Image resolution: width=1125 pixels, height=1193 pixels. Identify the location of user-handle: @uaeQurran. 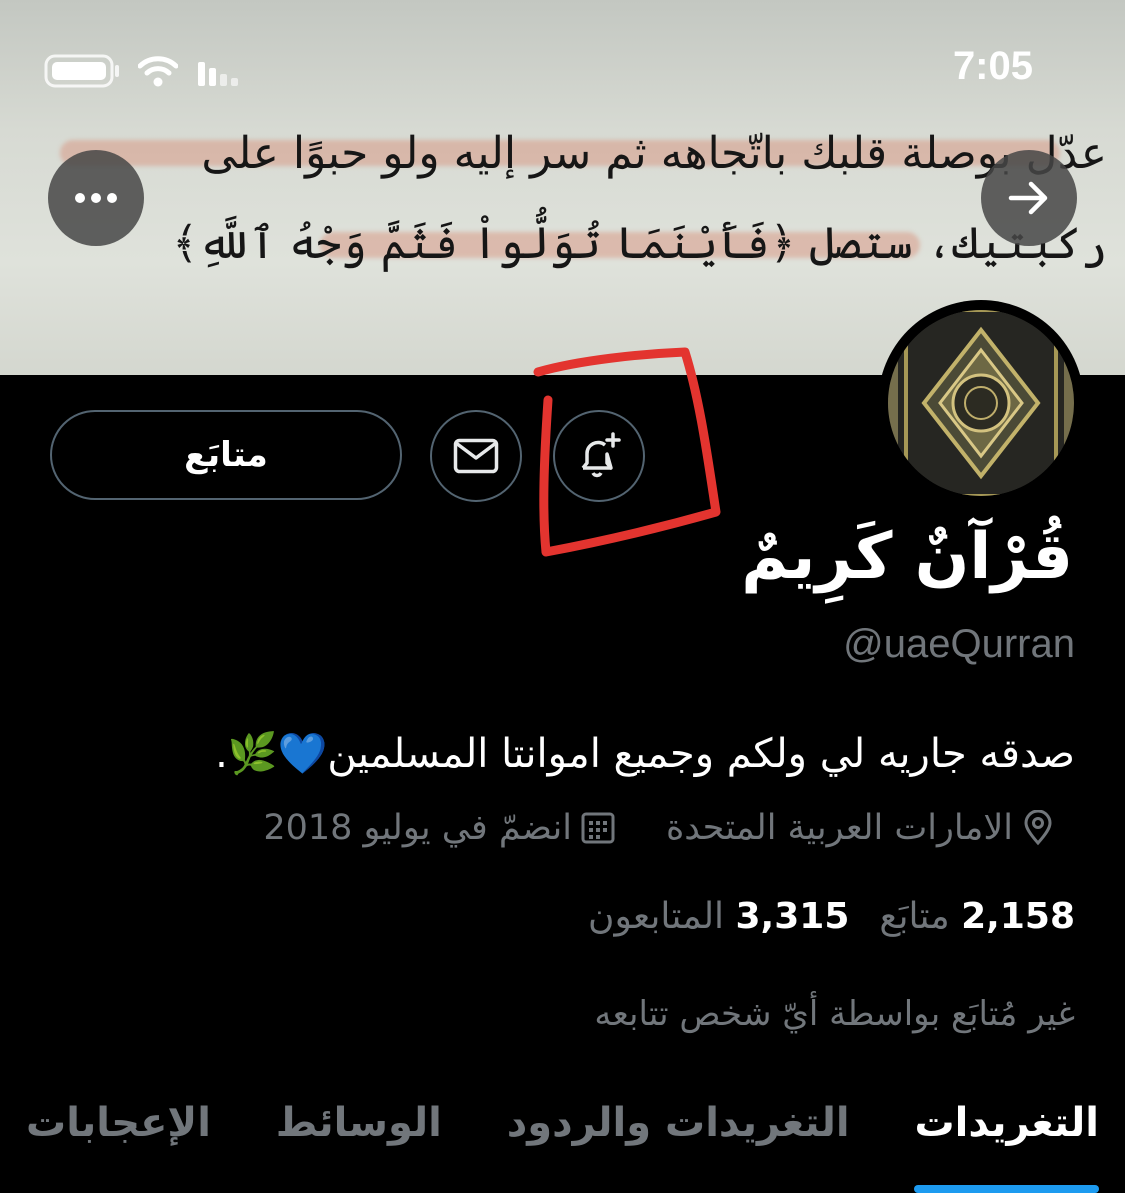
(959, 644).